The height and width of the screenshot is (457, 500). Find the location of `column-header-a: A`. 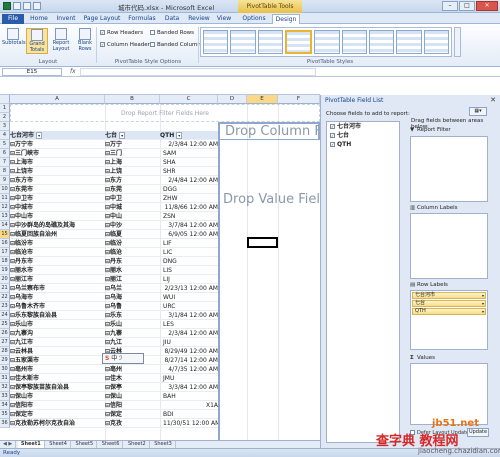

column-header-a: A is located at coordinates (57, 99).